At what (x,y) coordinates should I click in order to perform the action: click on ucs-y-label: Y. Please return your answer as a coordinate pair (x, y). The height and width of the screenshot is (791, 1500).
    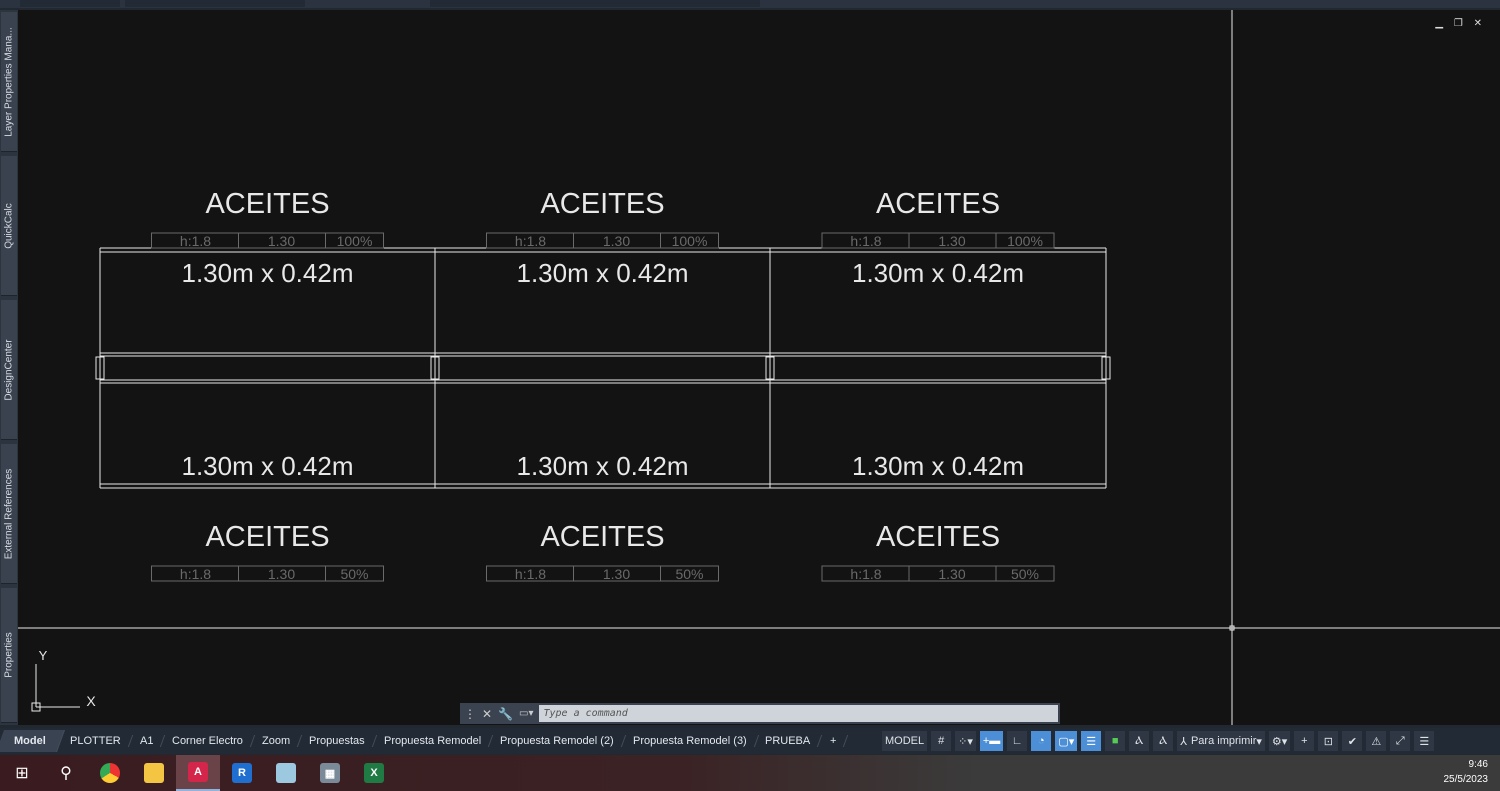
    Looking at the image, I should click on (43, 655).